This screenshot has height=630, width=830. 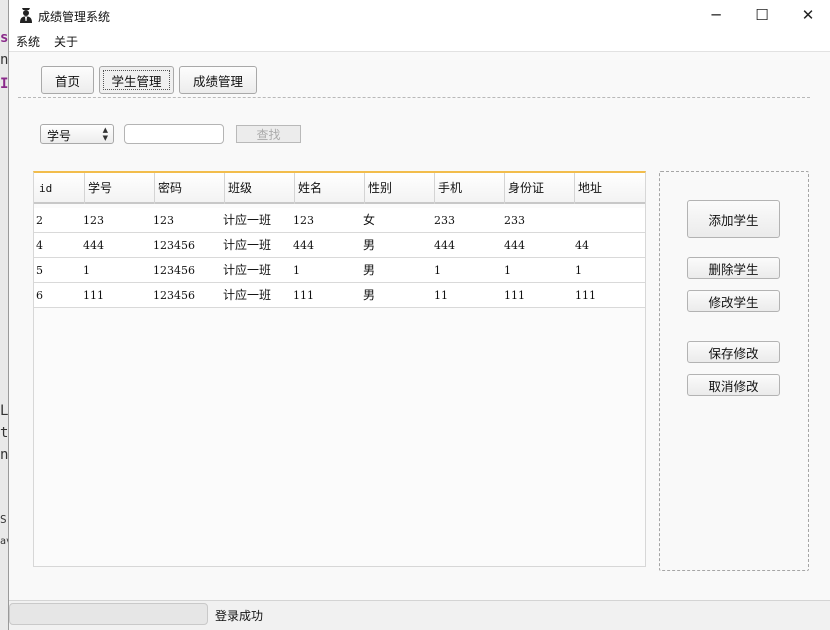 What do you see at coordinates (296, 270) in the screenshot?
I see `cell-name: 1` at bounding box center [296, 270].